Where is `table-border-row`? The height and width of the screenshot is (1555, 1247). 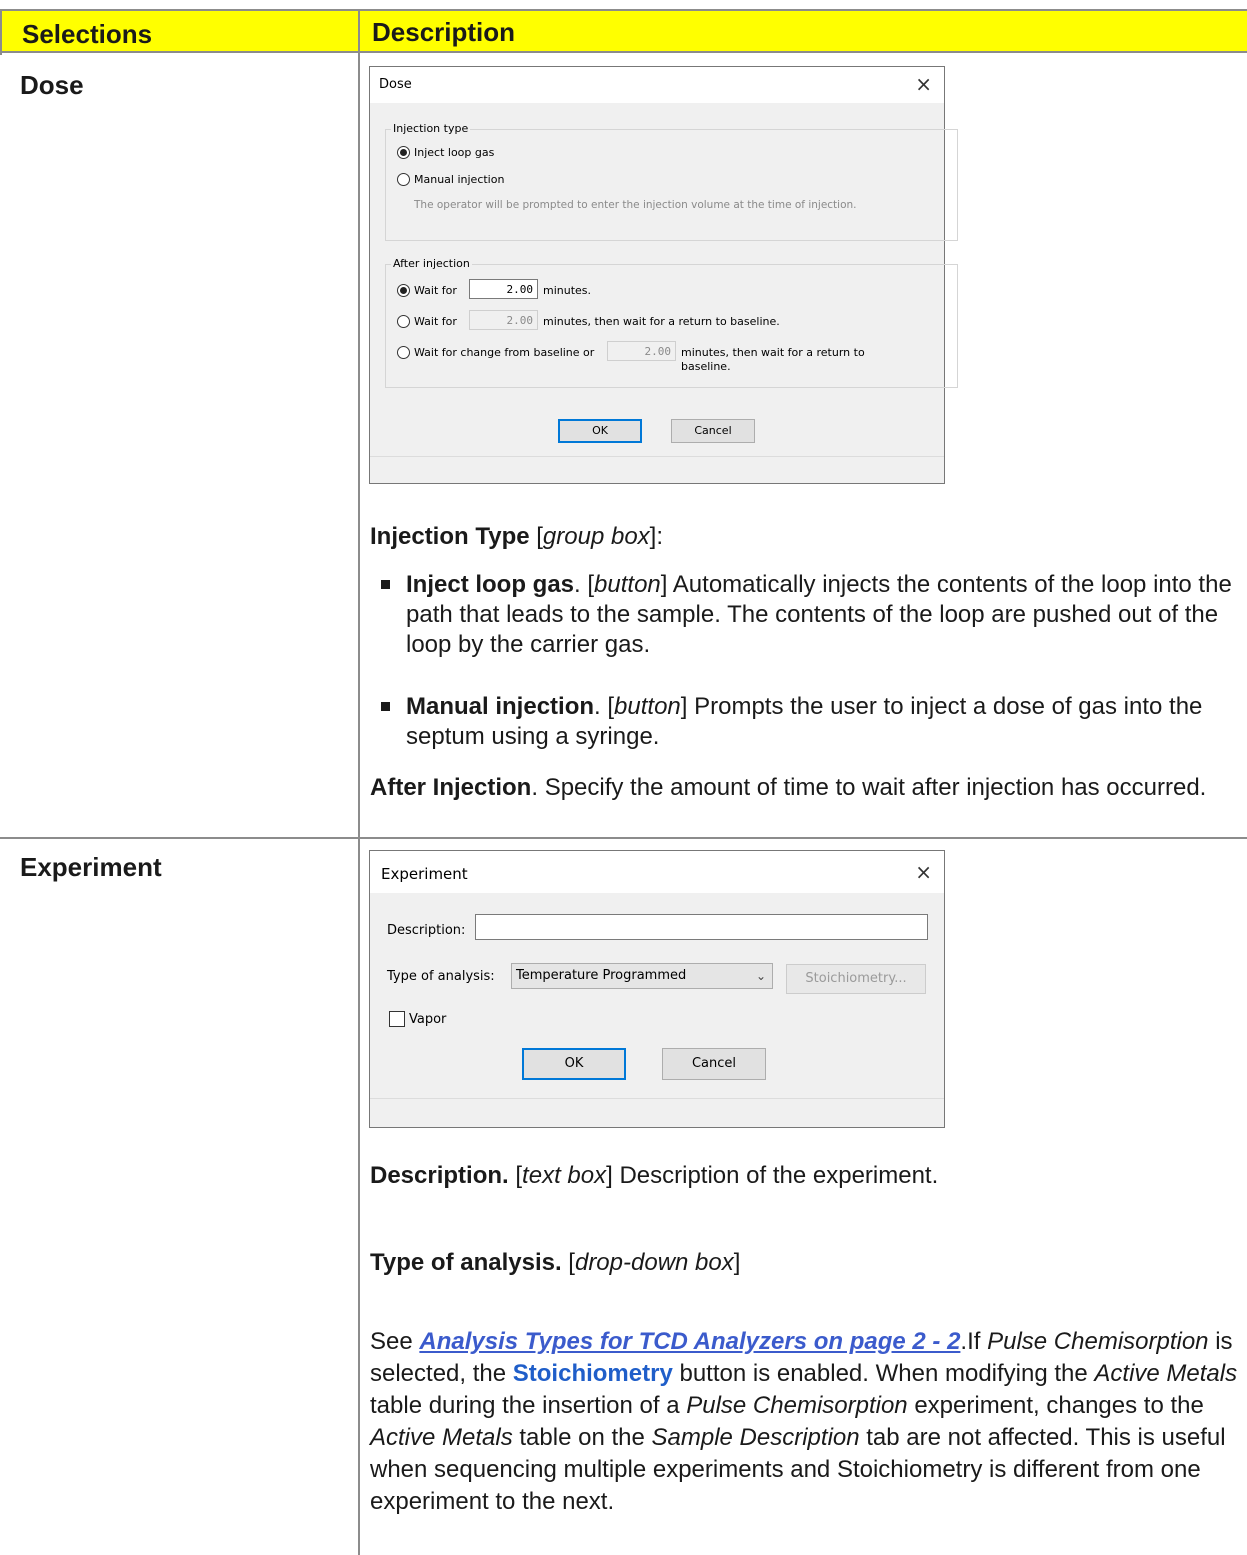
table-border-row is located at coordinates (623, 838).